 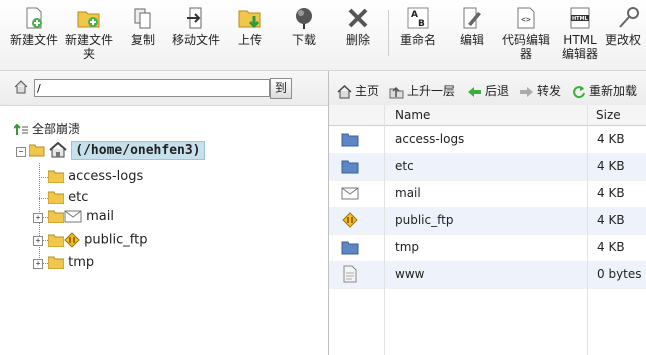 What do you see at coordinates (303, 40) in the screenshot?
I see `download-label: 下载` at bounding box center [303, 40].